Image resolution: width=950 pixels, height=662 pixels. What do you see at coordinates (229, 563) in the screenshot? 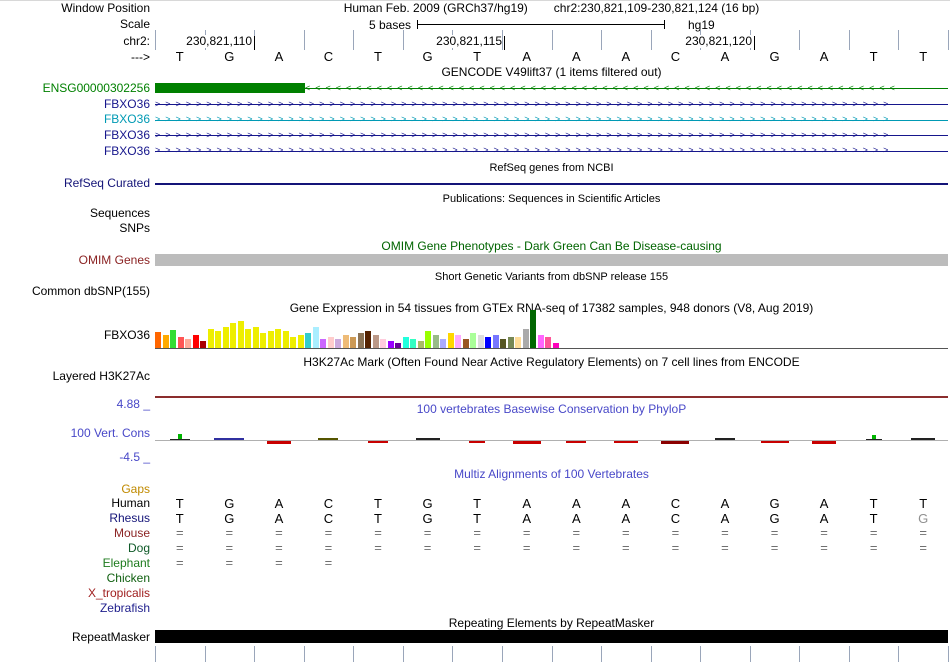
I see `multiz-elephant-gap: =` at bounding box center [229, 563].